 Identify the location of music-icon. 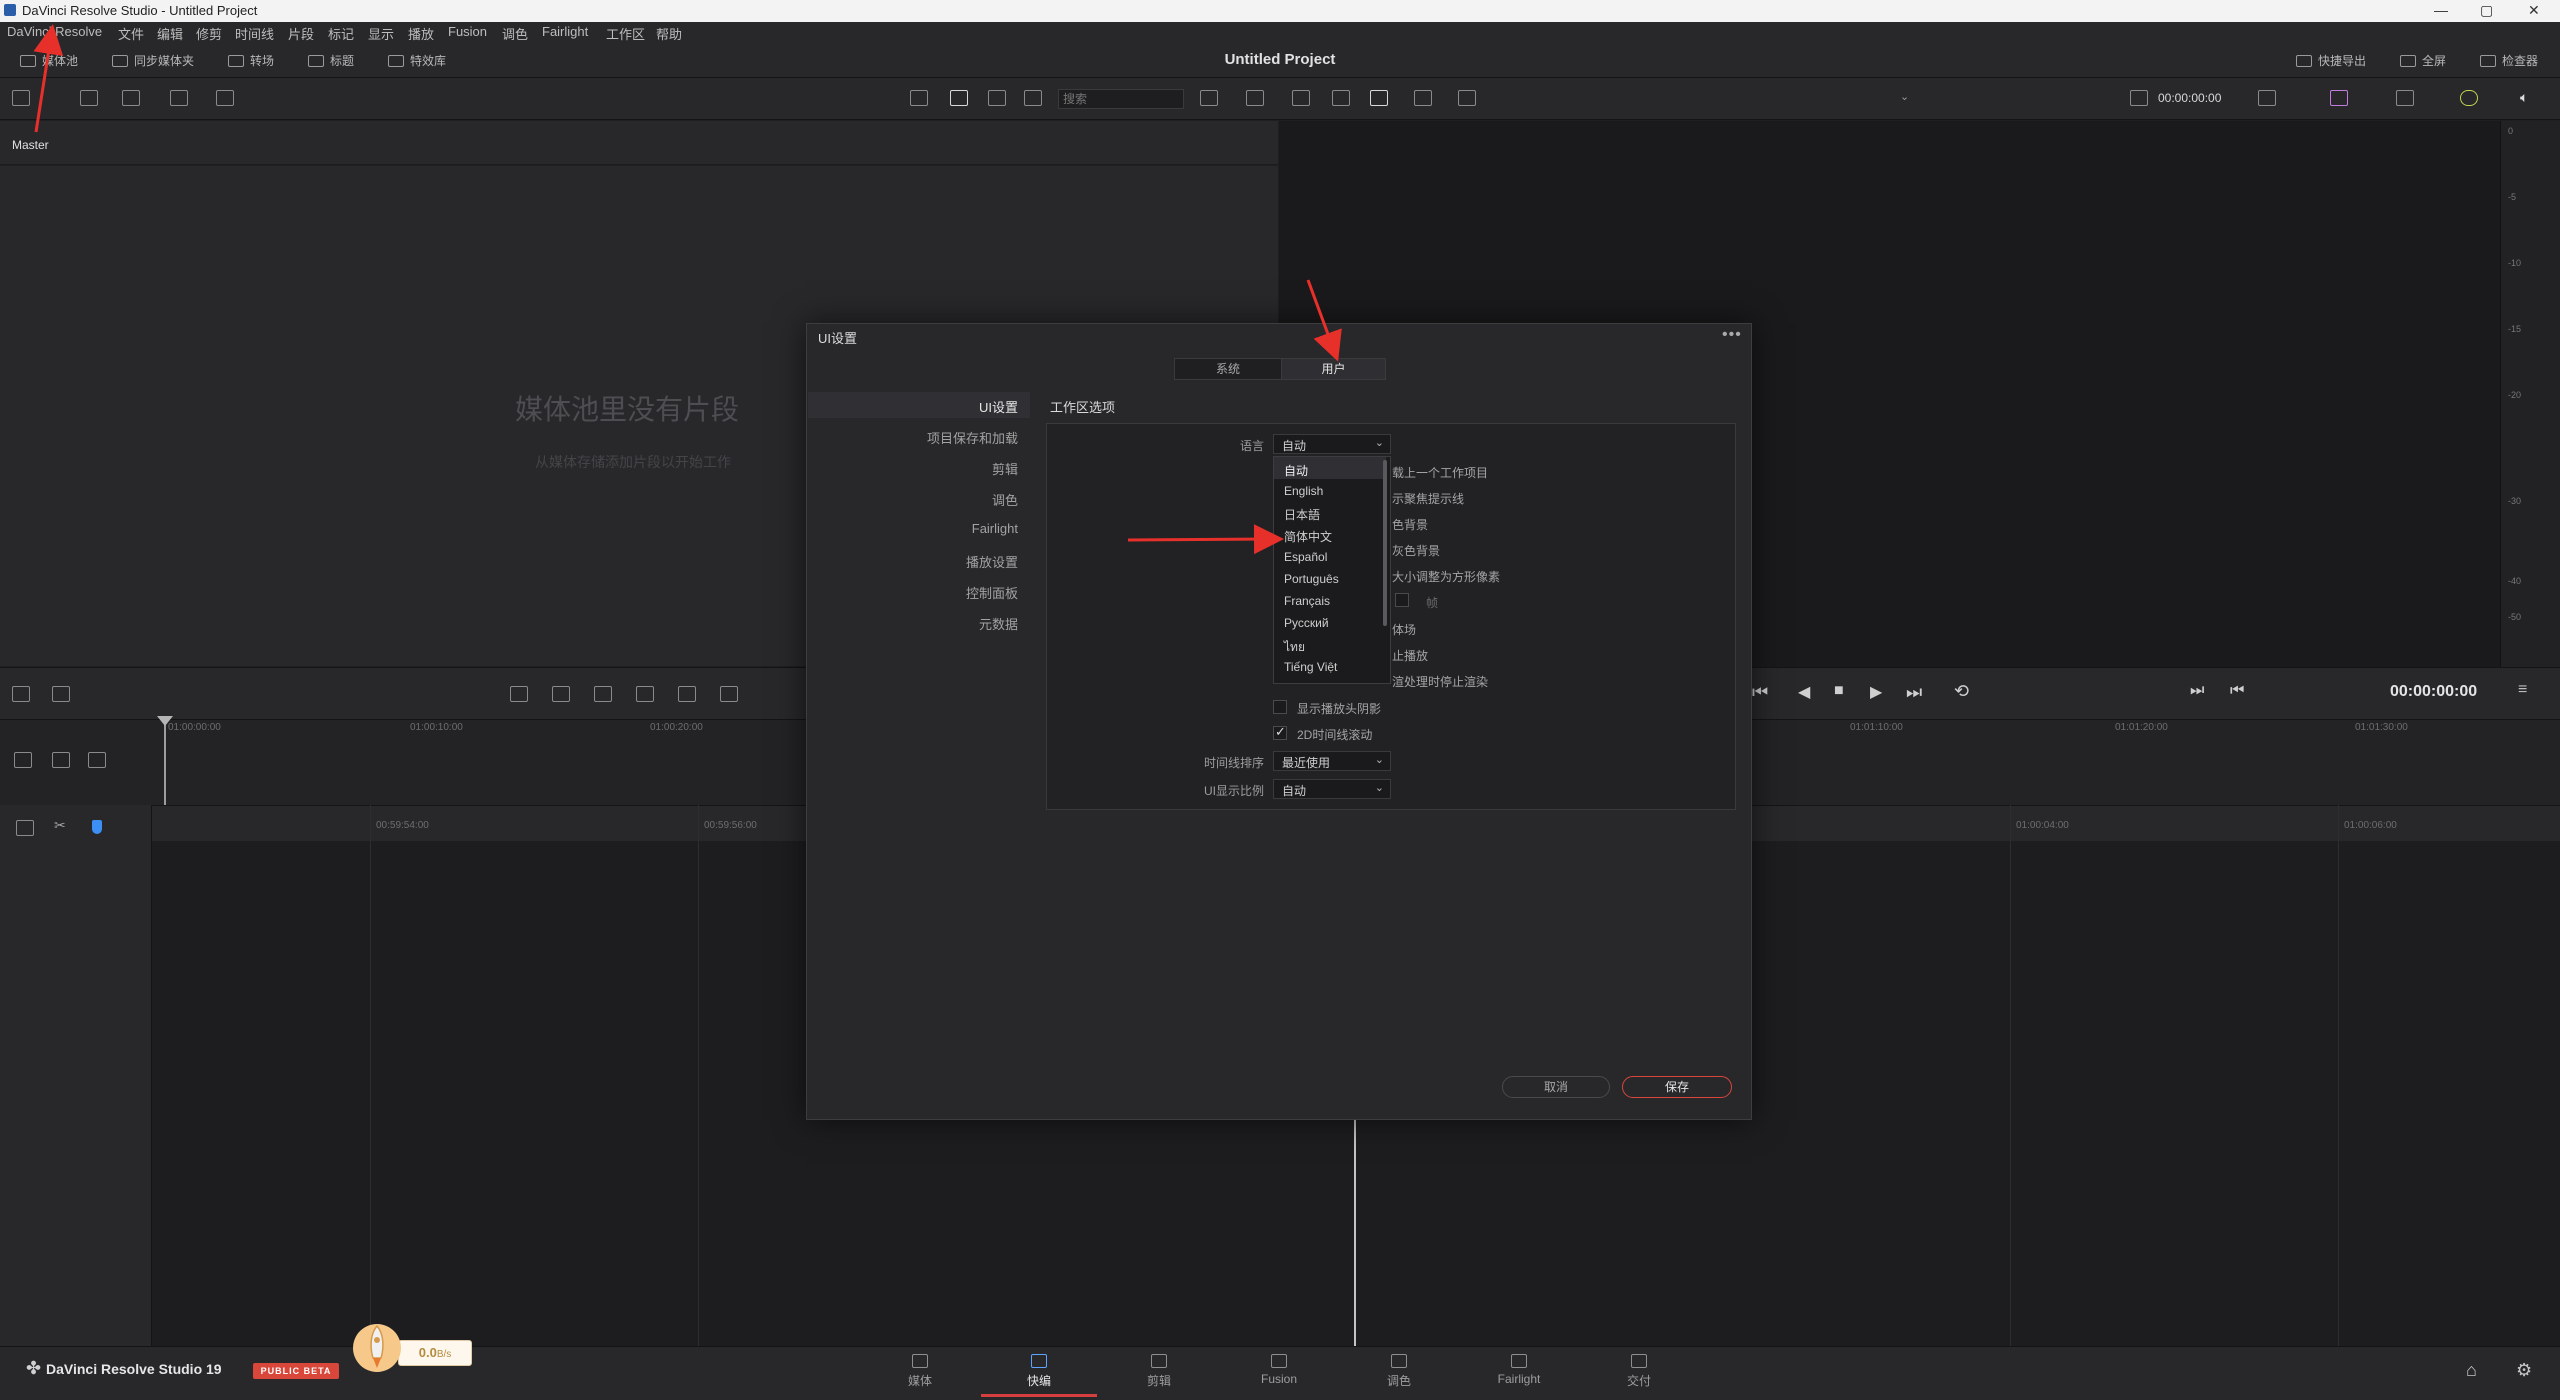
(61, 694).